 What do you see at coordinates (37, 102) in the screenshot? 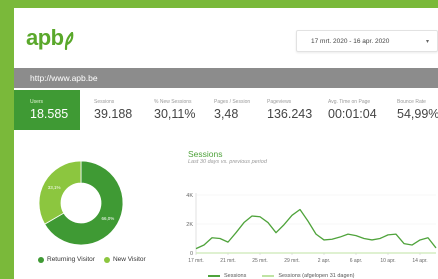
I see `metric-label: Users` at bounding box center [37, 102].